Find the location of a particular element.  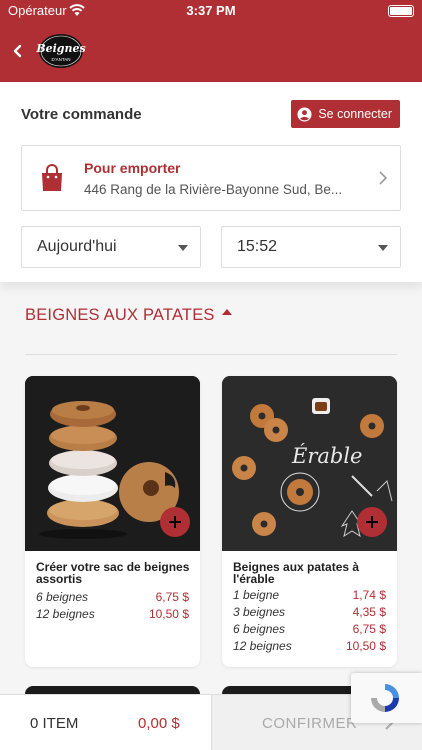

logo-subtext: D'ANTAN is located at coordinates (60, 59).